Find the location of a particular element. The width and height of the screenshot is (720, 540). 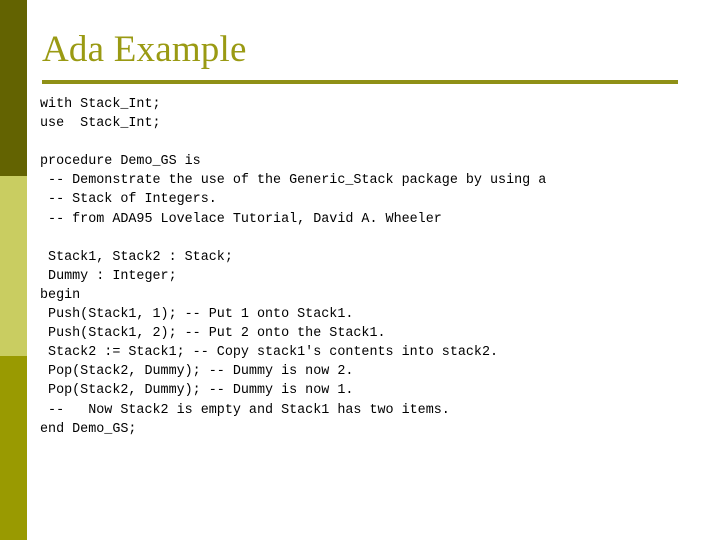

code-line: Push(Stack1, 1); -- Put 1 onto Stack1. is located at coordinates (197, 315).